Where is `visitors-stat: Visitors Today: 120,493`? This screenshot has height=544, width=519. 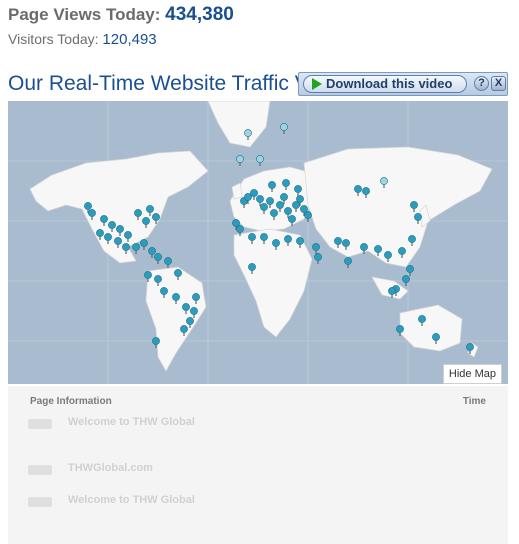
visitors-stat: Visitors Today: 120,493 is located at coordinates (121, 39).